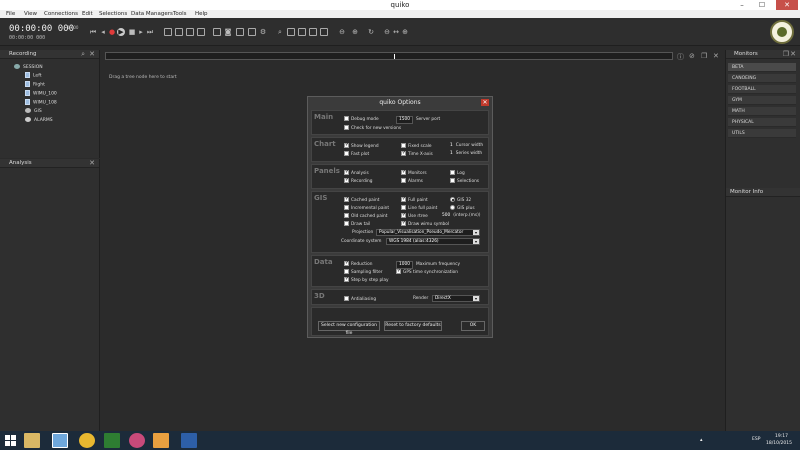 This screenshot has height=450, width=800. Describe the element at coordinates (414, 216) in the screenshot. I see `use-rtree-checkbox: Use rtree` at that location.